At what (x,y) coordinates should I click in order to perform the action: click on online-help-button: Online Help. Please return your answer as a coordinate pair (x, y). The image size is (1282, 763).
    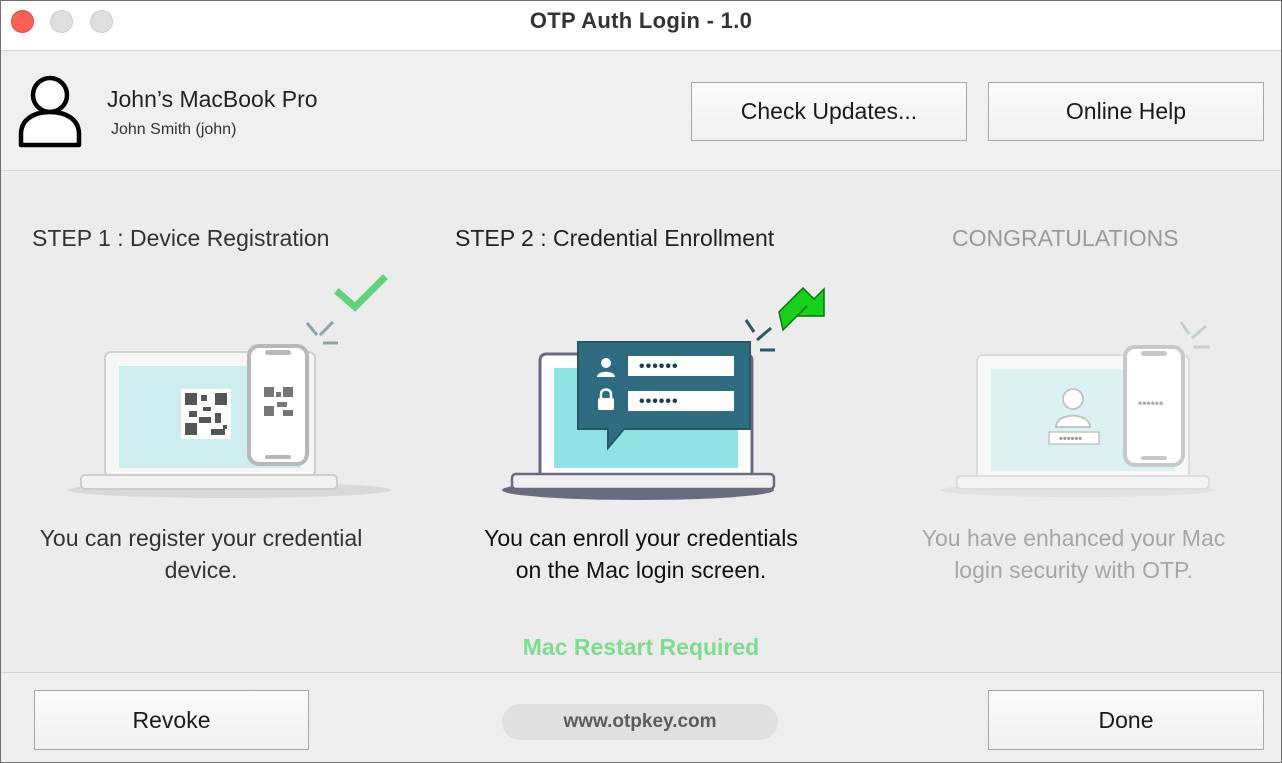
    Looking at the image, I should click on (1126, 111).